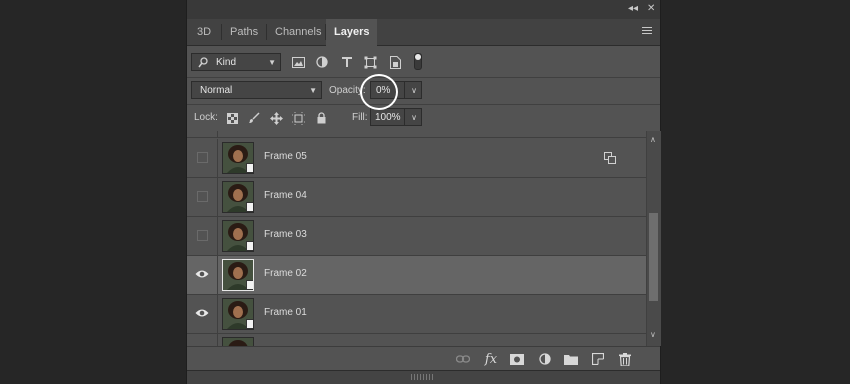 This screenshot has width=850, height=384. What do you see at coordinates (388, 117) in the screenshot?
I see `fill-value: 100%` at bounding box center [388, 117].